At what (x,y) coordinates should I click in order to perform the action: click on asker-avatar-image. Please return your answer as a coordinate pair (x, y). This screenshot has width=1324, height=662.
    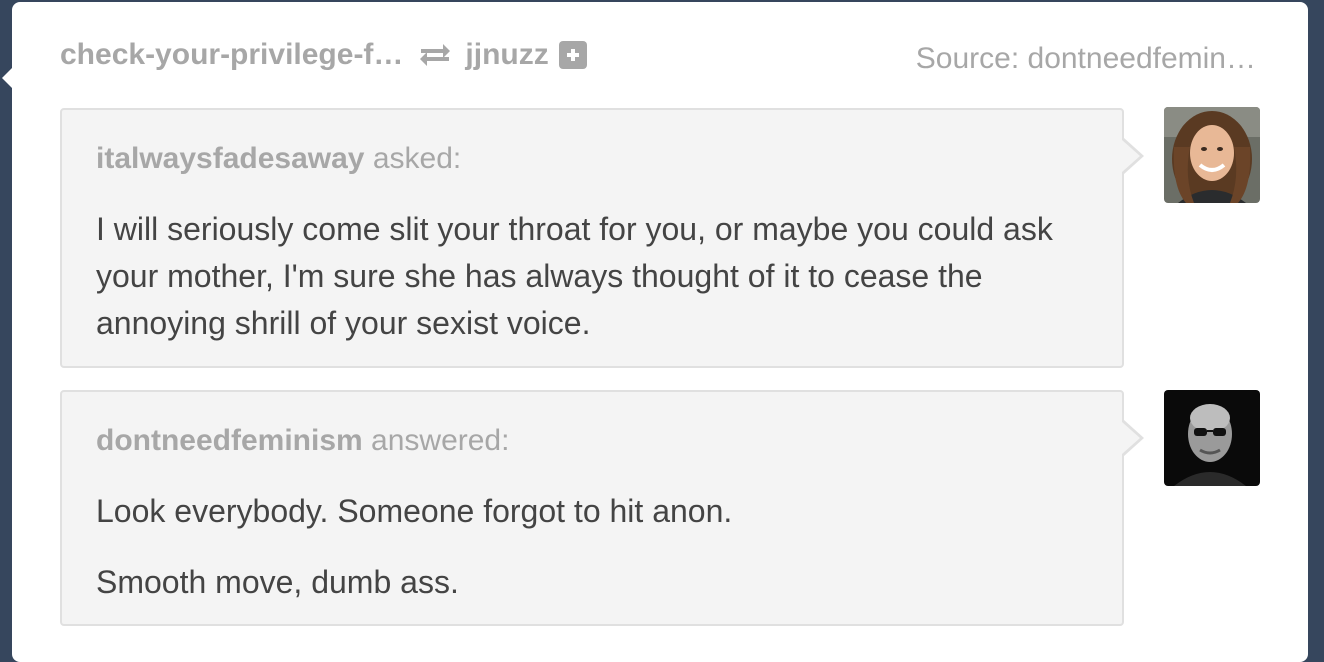
    Looking at the image, I should click on (1212, 155).